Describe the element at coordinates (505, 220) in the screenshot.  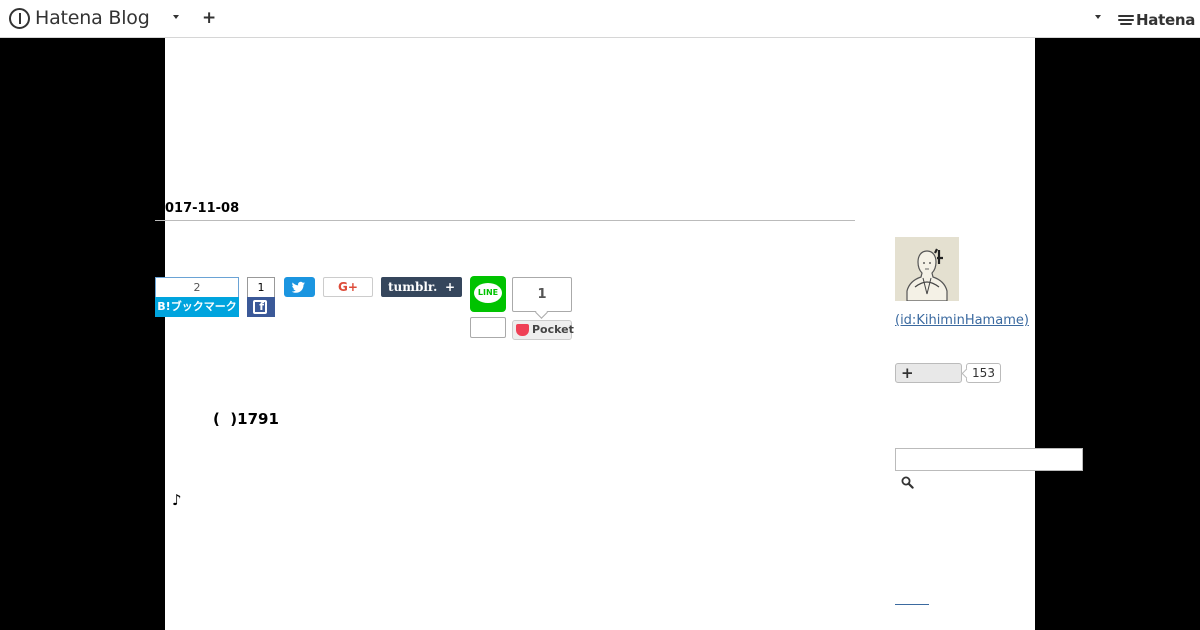
I see `date-divider` at that location.